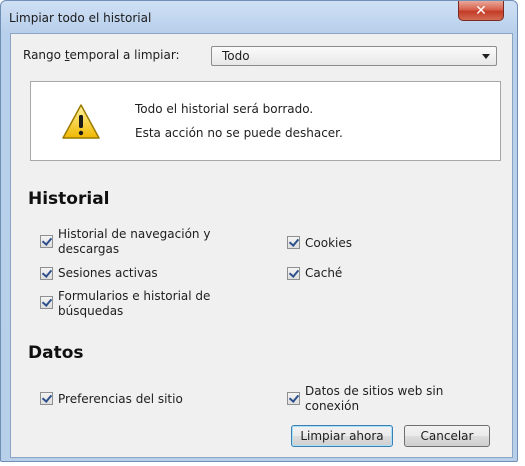  What do you see at coordinates (46, 302) in the screenshot?
I see `checkbox-forms-search` at bounding box center [46, 302].